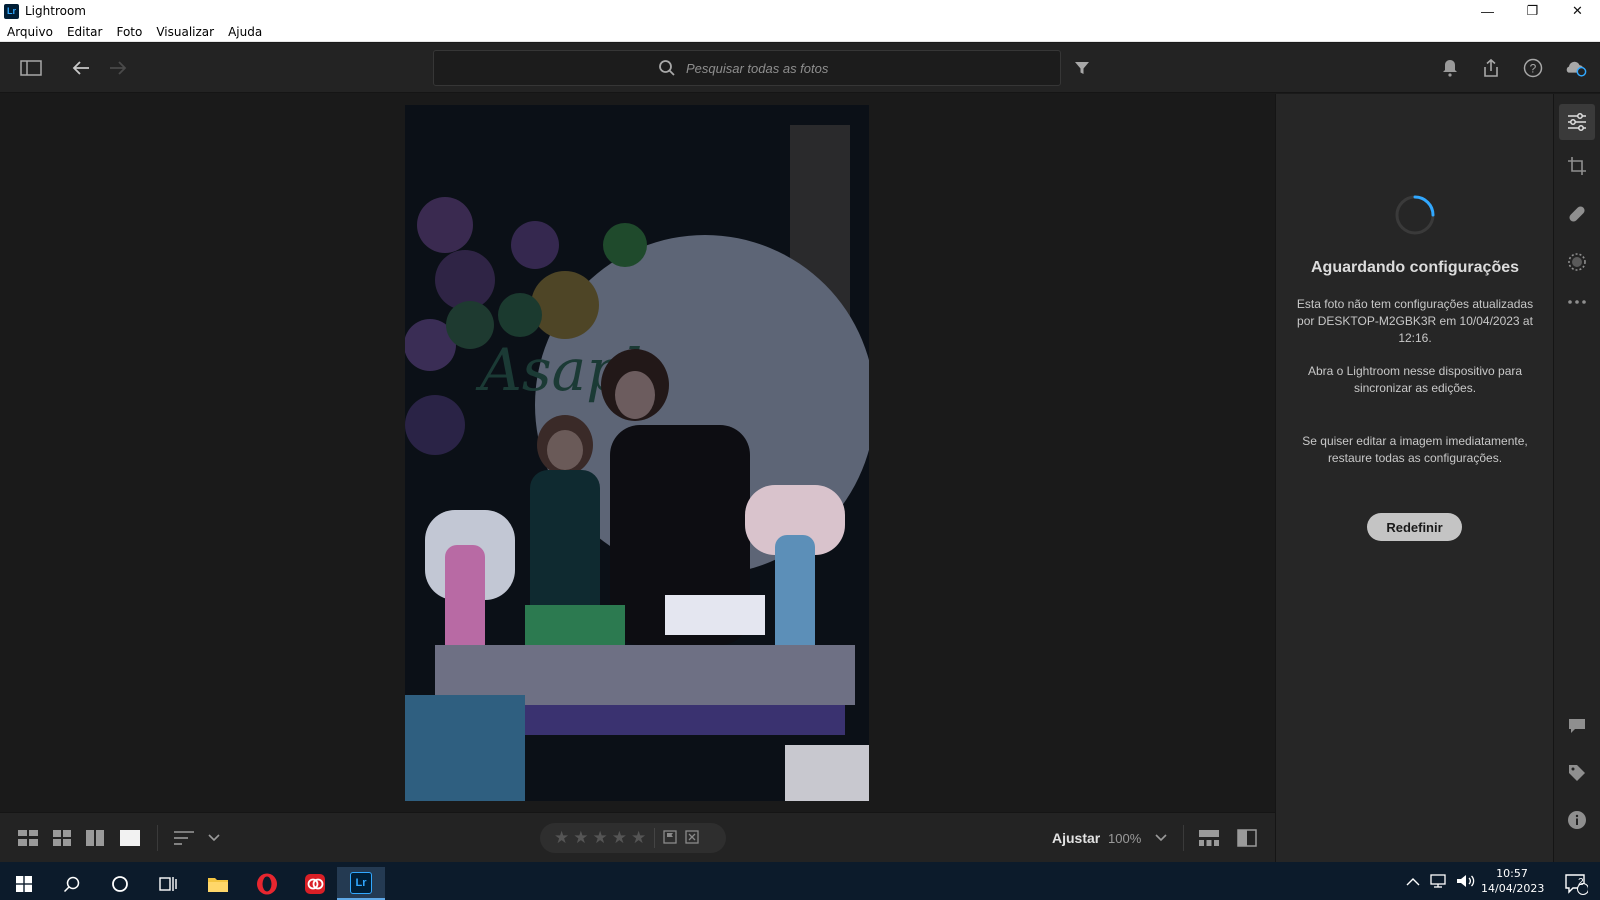  I want to click on crop-icon, so click(1577, 166).